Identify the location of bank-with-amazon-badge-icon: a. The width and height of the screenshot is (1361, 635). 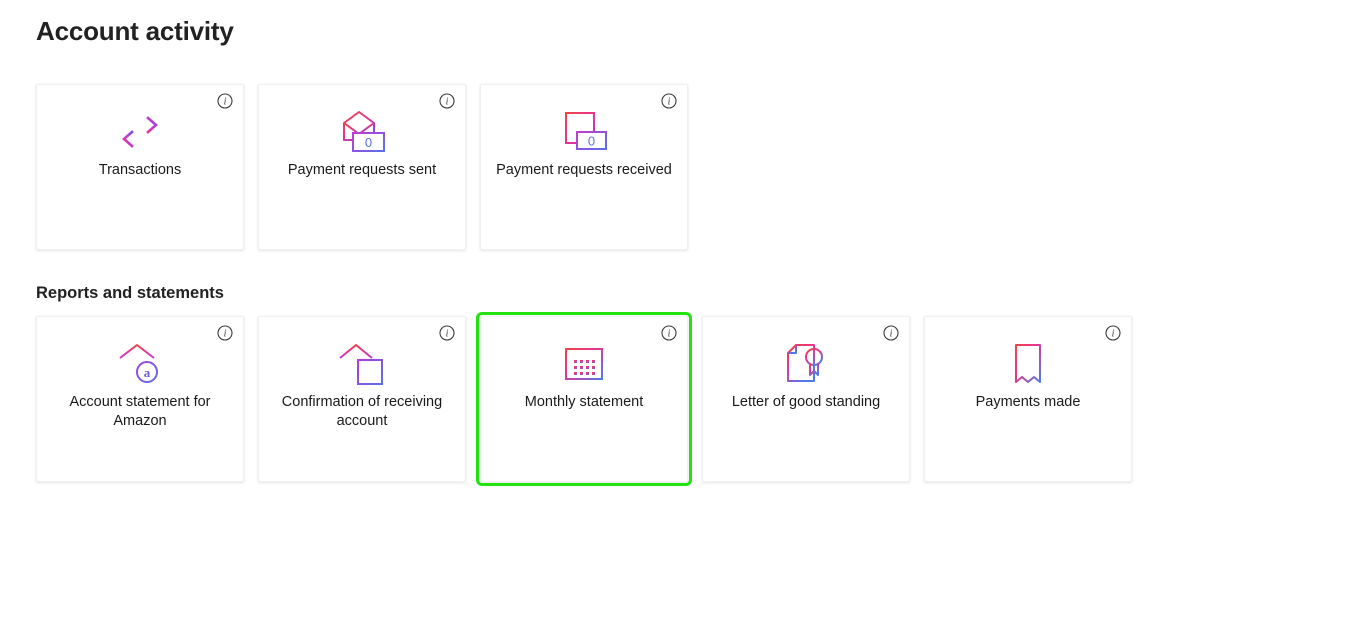
(140, 364).